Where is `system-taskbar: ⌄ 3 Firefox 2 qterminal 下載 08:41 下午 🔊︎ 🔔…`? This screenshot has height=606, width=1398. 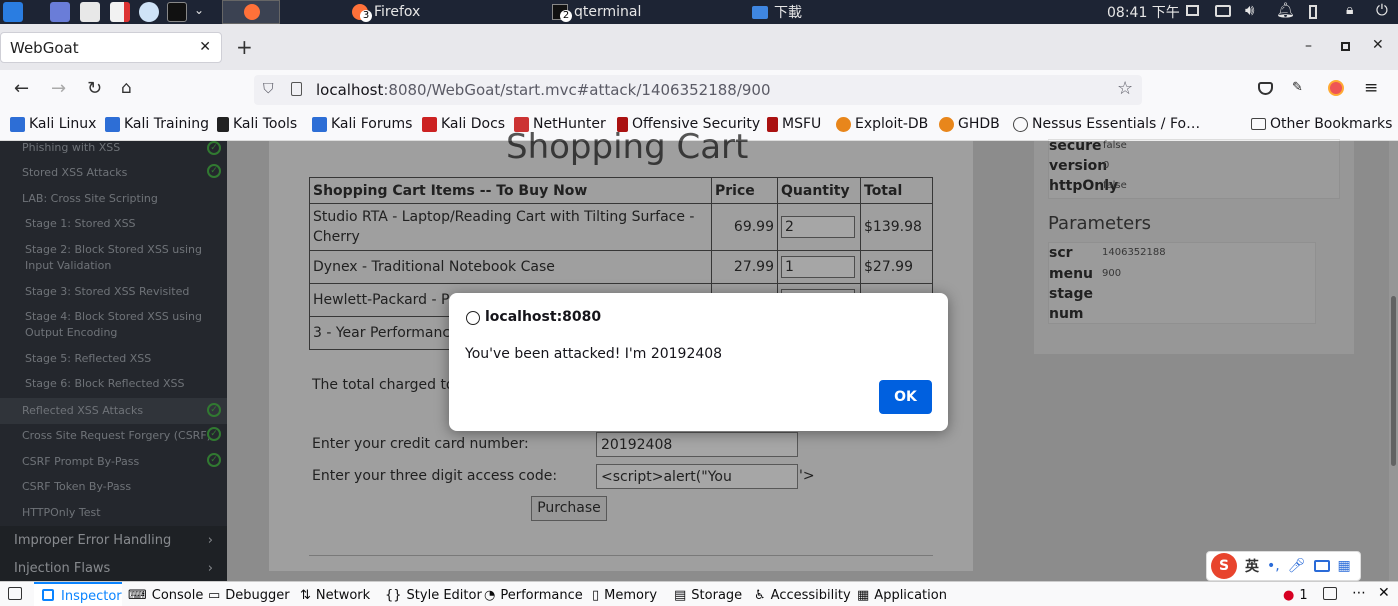
system-taskbar: ⌄ 3 Firefox 2 qterminal 下載 08:41 下午 🔊︎ 🔔… is located at coordinates (699, 12).